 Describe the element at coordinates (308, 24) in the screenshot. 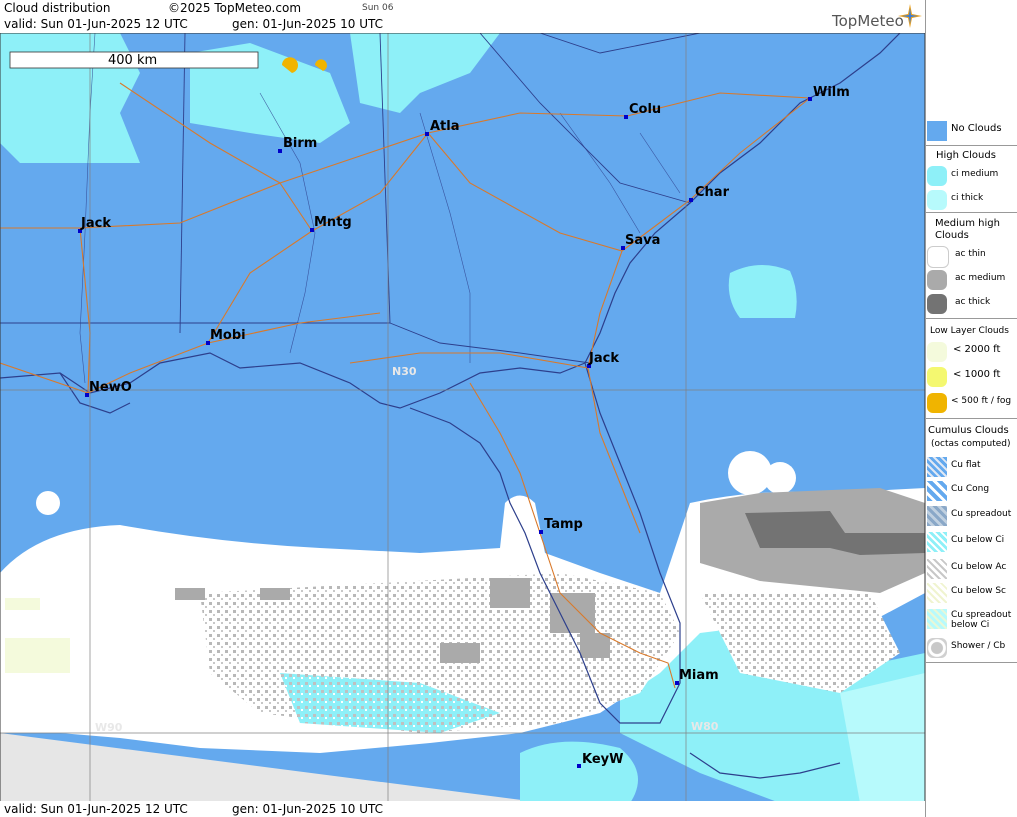

I see `generated-time: gen: 01-Jun-2025 10 UTC` at that location.